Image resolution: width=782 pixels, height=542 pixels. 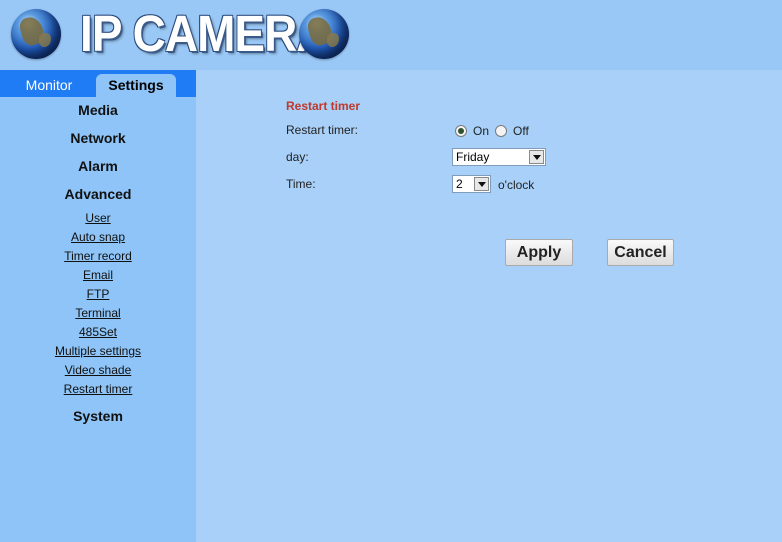 What do you see at coordinates (516, 185) in the screenshot?
I see `time-unit: o'clock` at bounding box center [516, 185].